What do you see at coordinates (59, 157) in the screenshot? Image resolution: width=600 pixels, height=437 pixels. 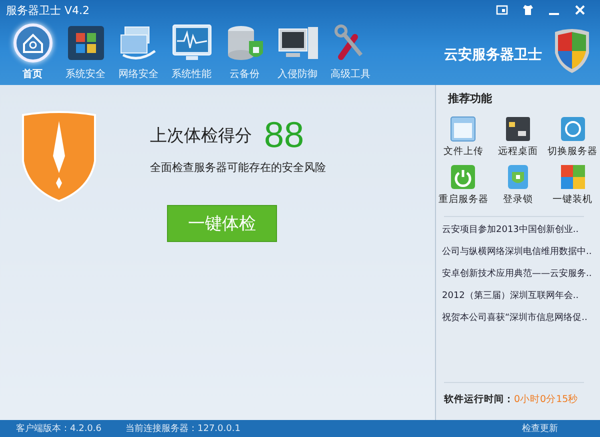 I see `warning-shield-icon` at bounding box center [59, 157].